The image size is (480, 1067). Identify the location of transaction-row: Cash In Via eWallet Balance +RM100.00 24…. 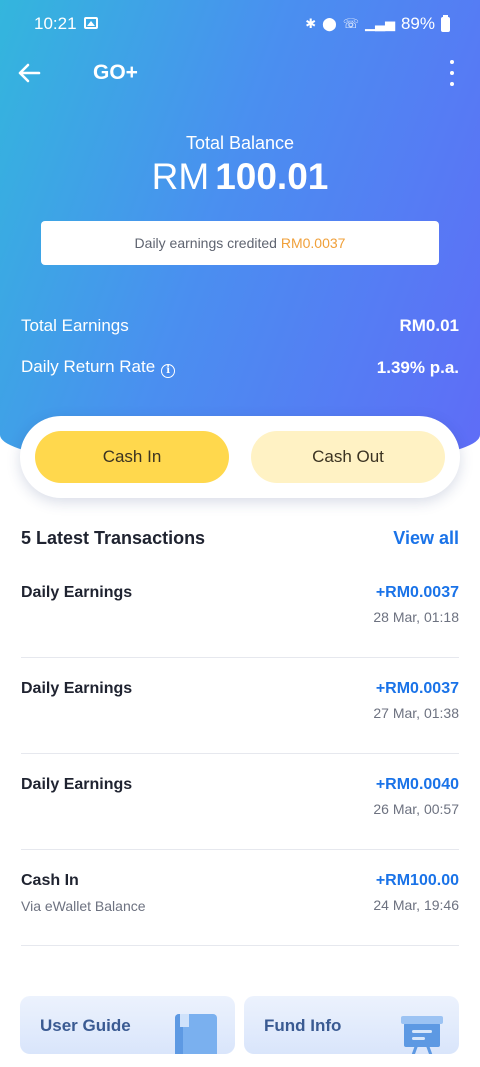
(240, 898).